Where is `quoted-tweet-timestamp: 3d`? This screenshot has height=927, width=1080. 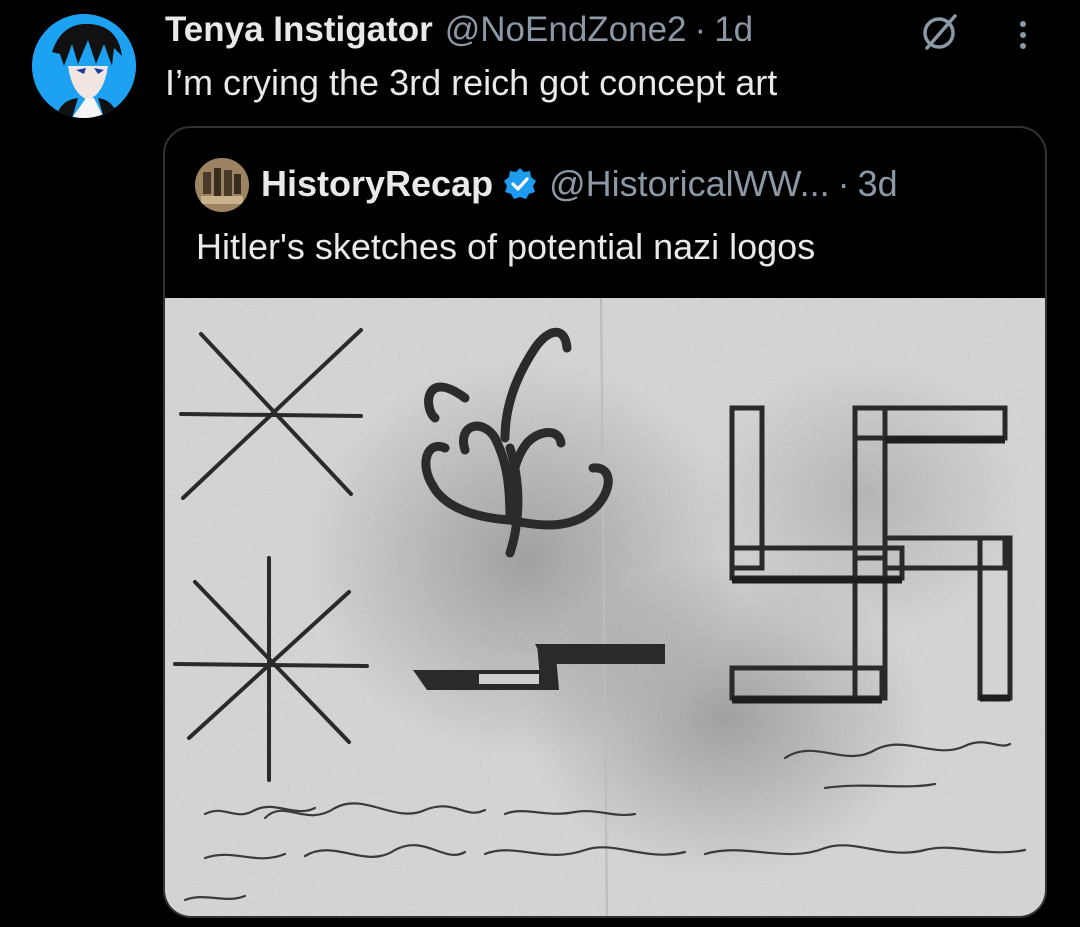
quoted-tweet-timestamp: 3d is located at coordinates (878, 184).